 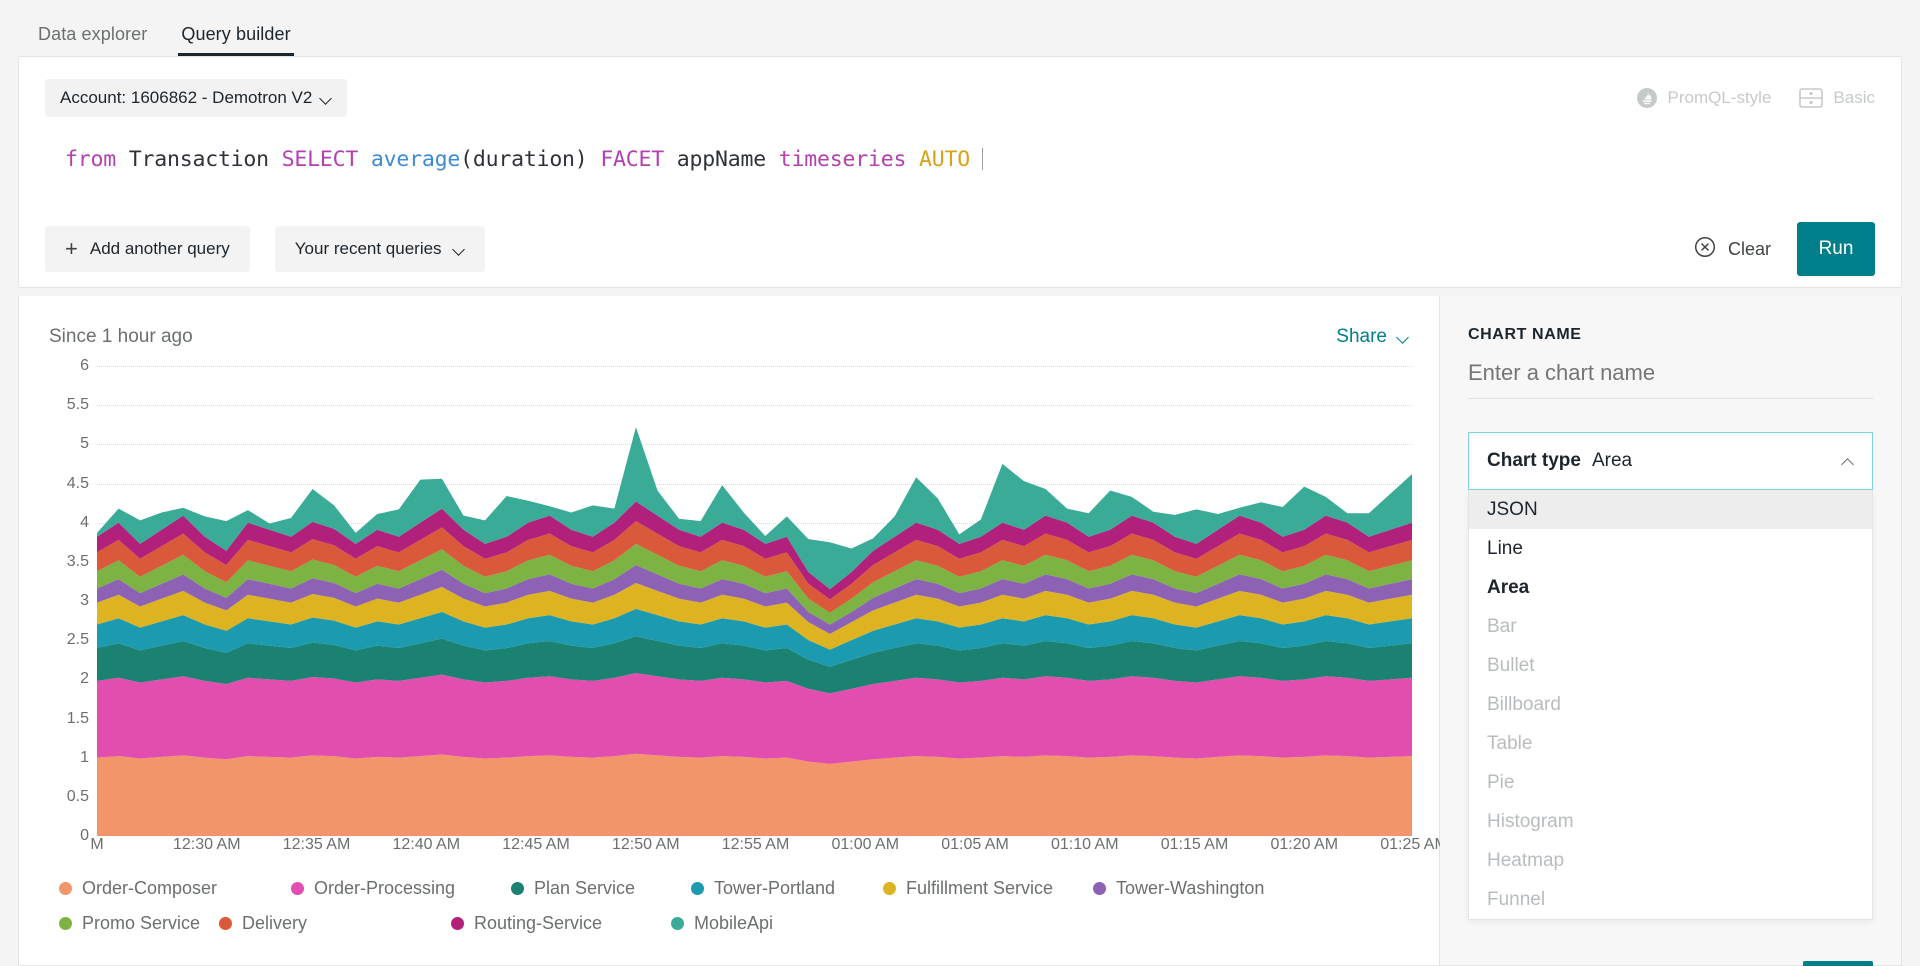 What do you see at coordinates (1703, 98) in the screenshot?
I see `promql-style-toggle: PromQL-style` at bounding box center [1703, 98].